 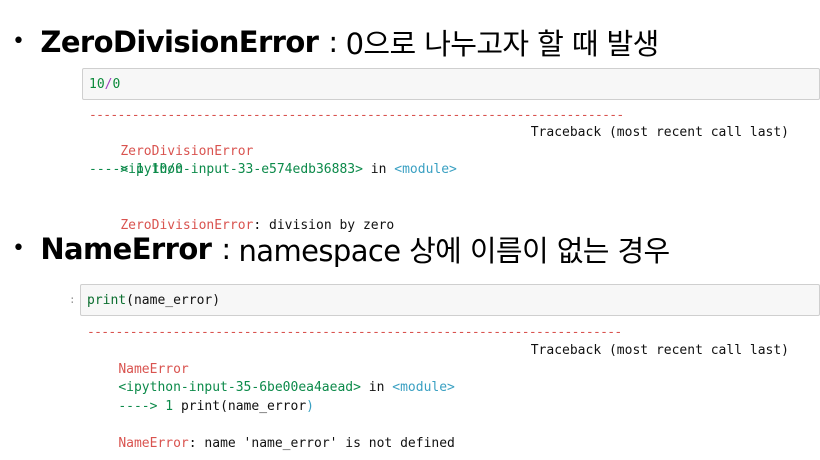 I want to click on traceback-final-error: NameError, so click(x=153, y=443).